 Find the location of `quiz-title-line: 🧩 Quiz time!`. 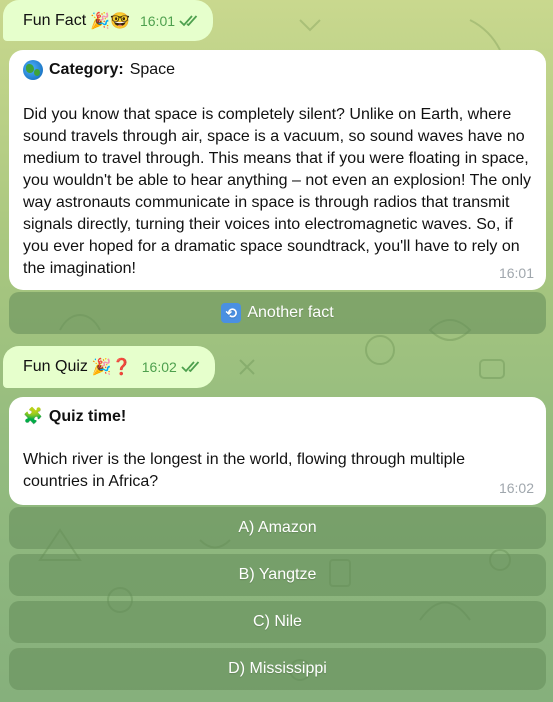

quiz-title-line: 🧩 Quiz time! is located at coordinates (277, 417).